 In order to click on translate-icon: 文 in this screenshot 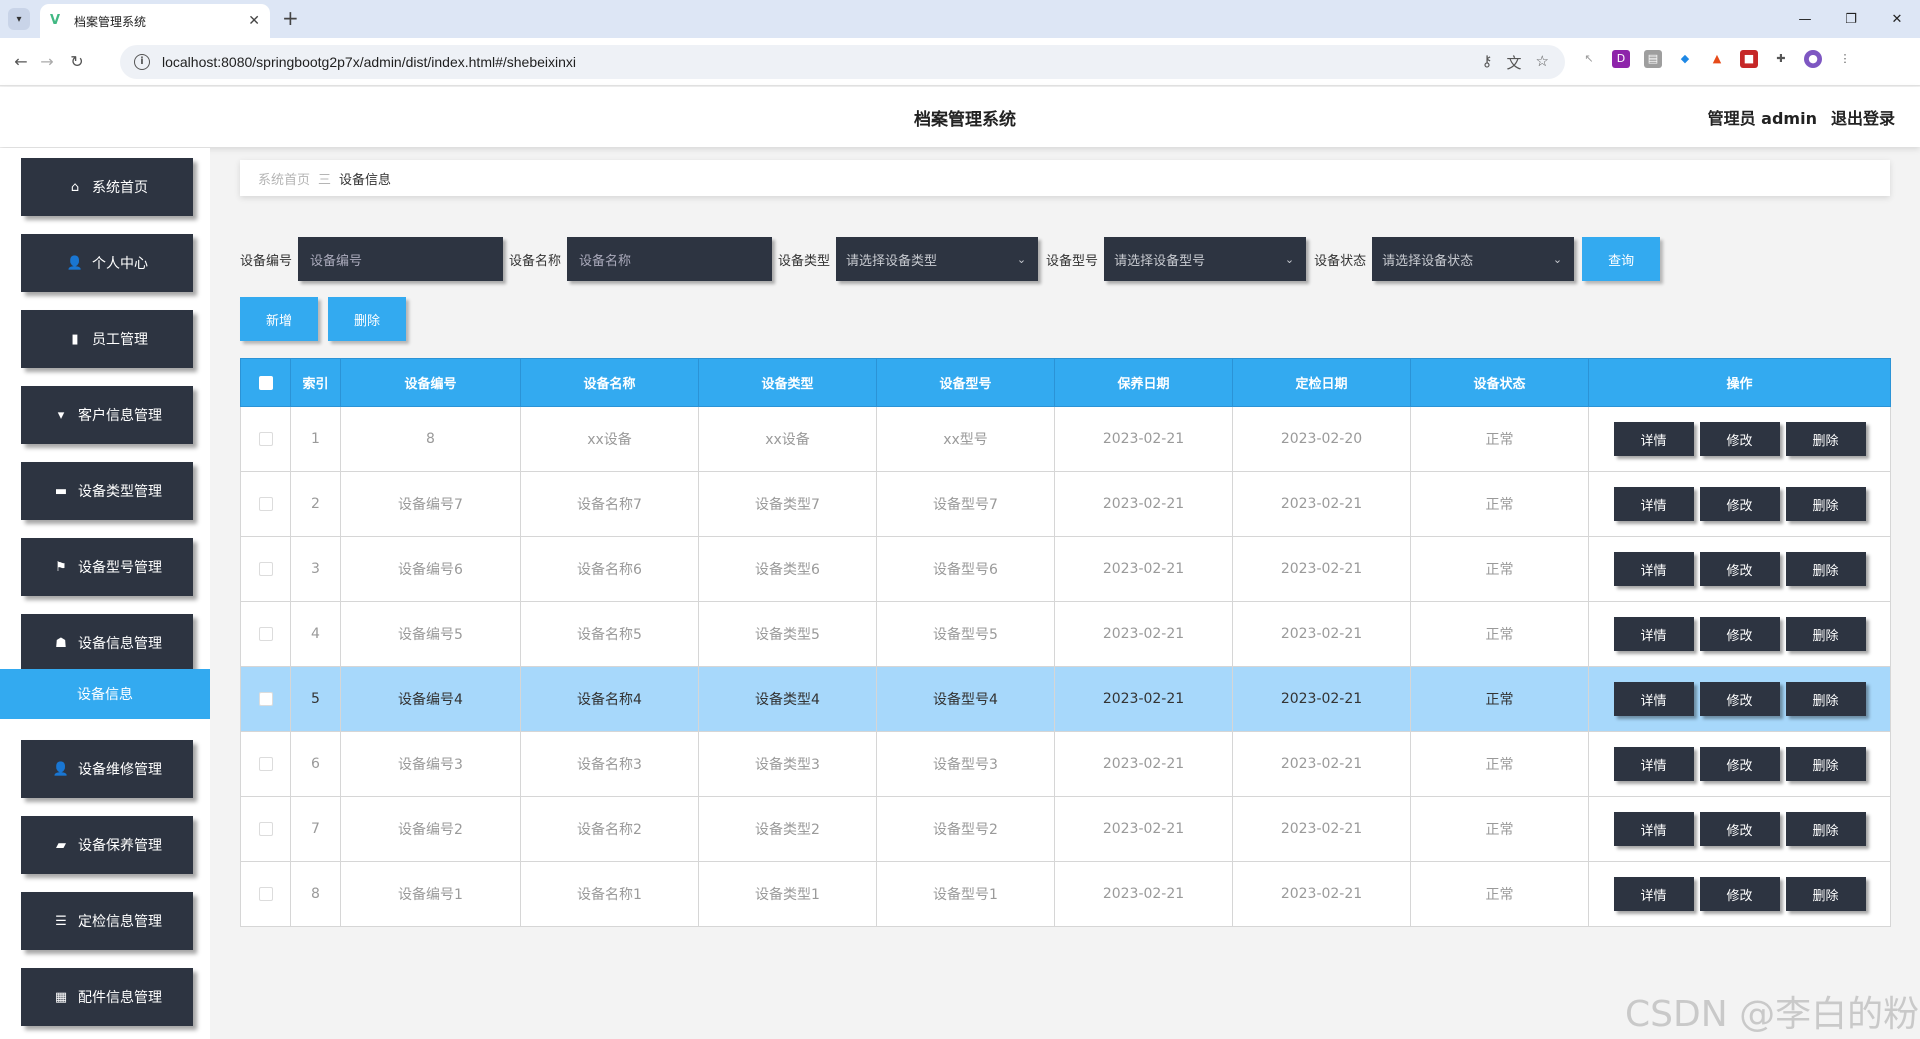, I will do `click(1514, 62)`.